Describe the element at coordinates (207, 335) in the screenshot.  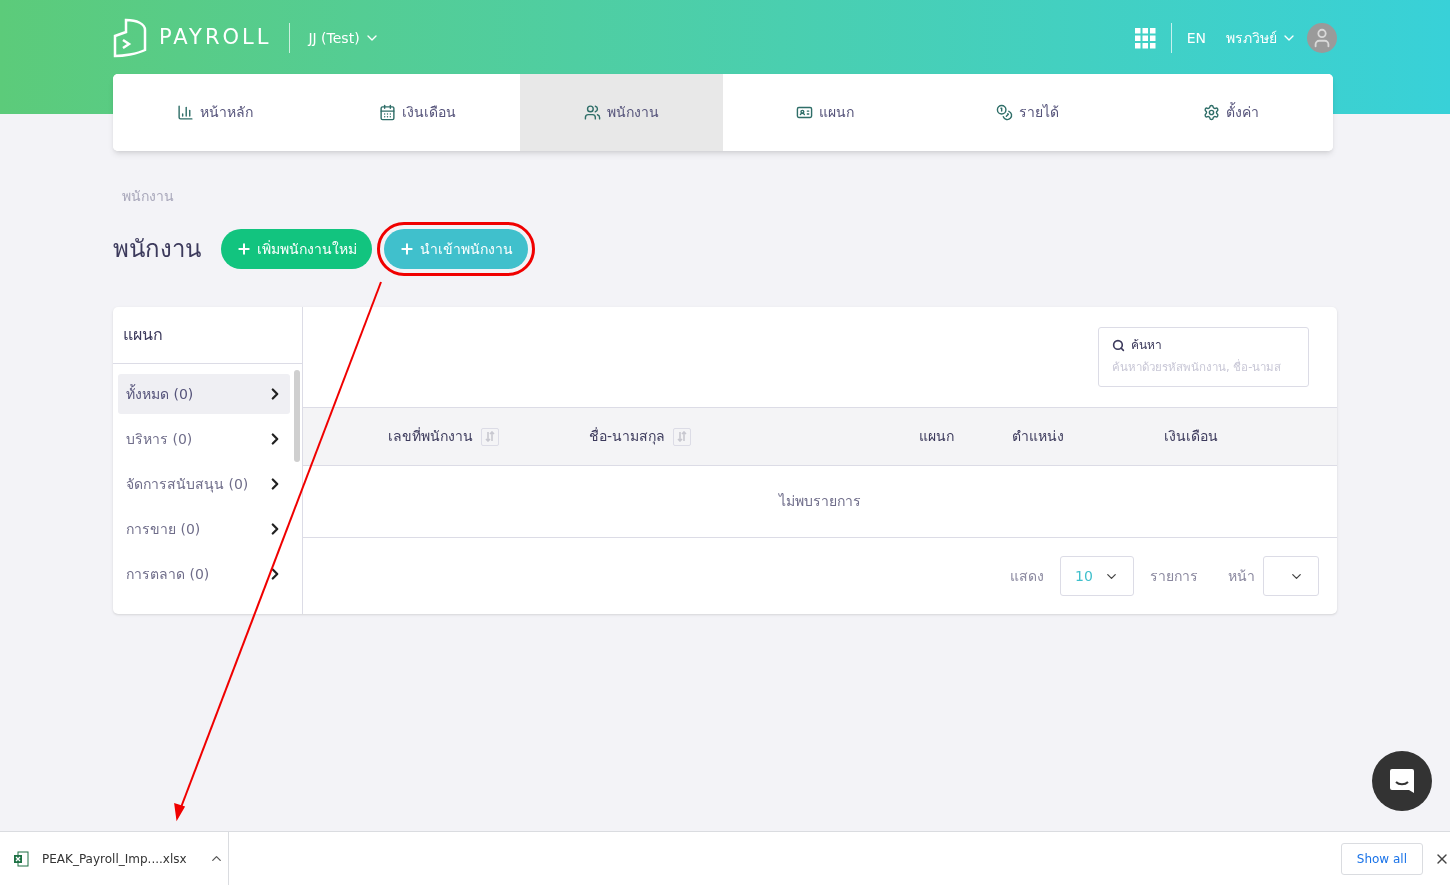
I see `department-title: แผนก` at that location.